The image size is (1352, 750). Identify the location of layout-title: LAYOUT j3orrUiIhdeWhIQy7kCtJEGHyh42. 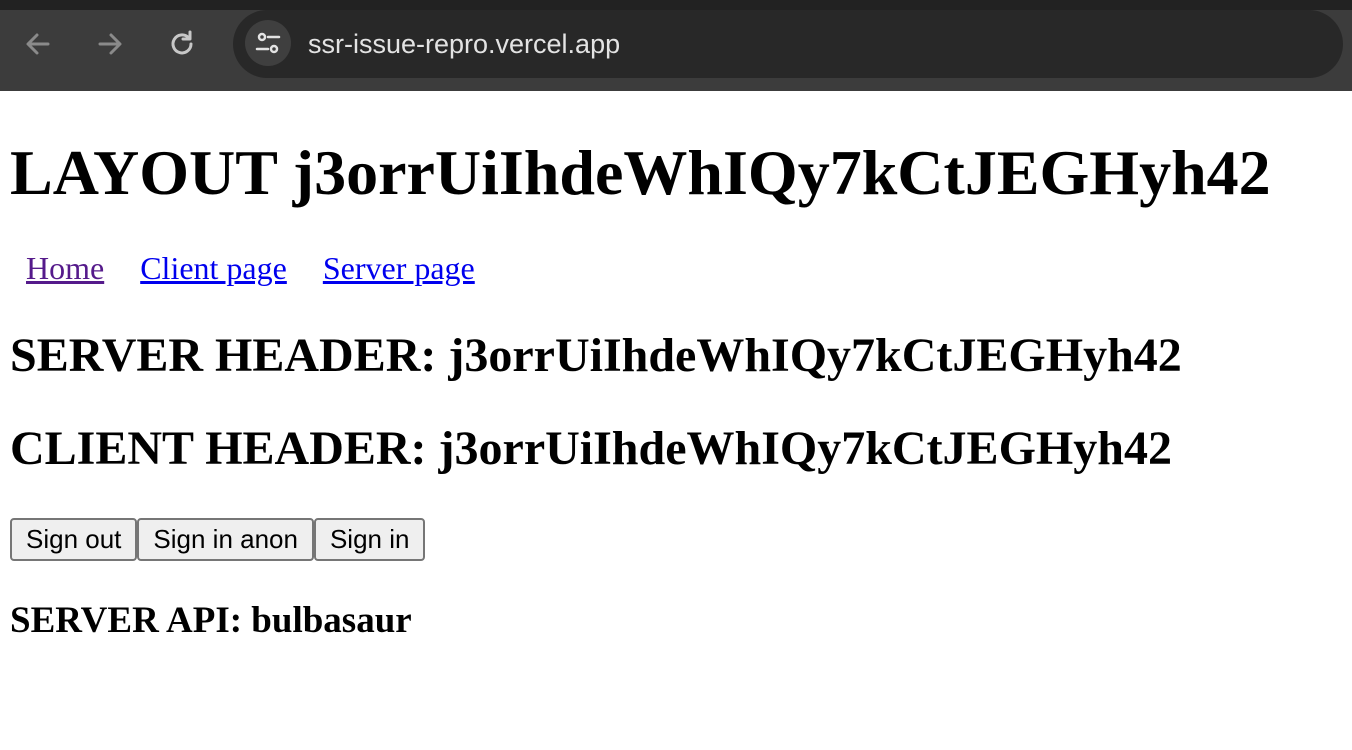
(640, 172).